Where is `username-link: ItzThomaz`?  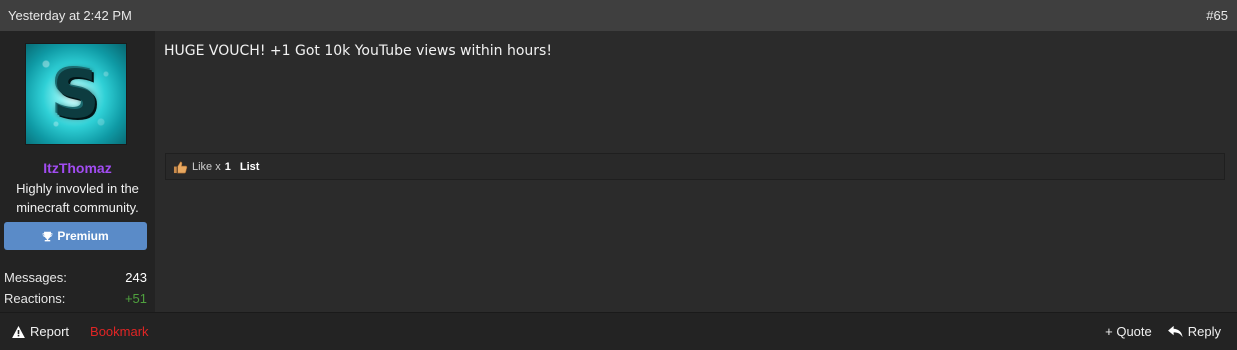
username-link: ItzThomaz is located at coordinates (77, 168).